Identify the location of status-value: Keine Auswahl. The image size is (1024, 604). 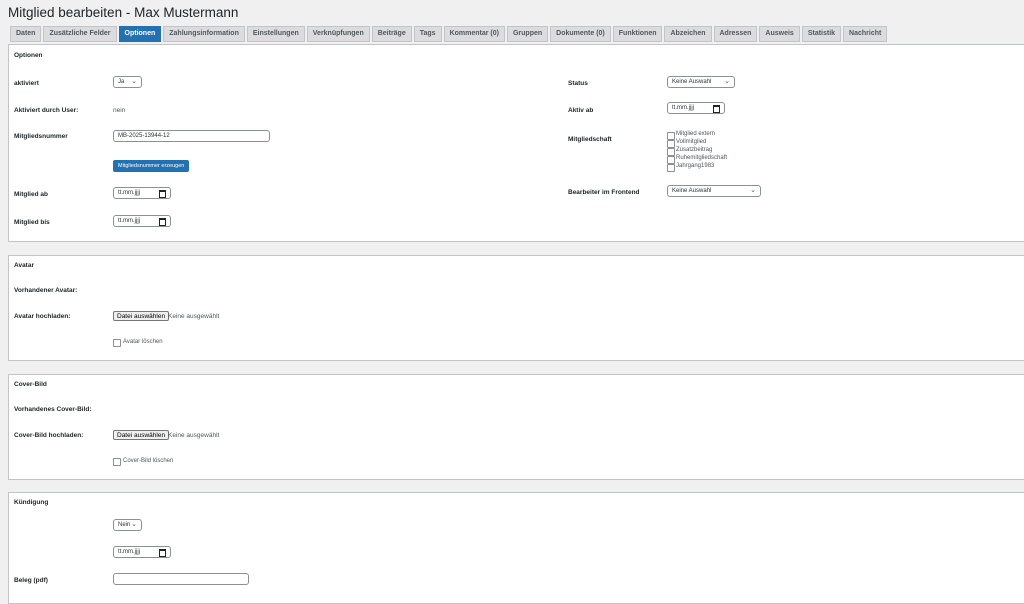
(692, 82).